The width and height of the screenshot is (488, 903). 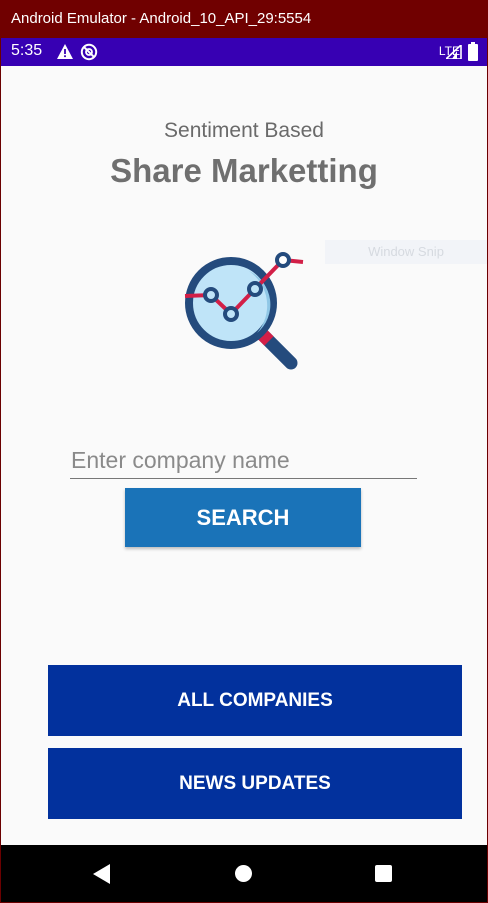 I want to click on home-icon, so click(x=243, y=873).